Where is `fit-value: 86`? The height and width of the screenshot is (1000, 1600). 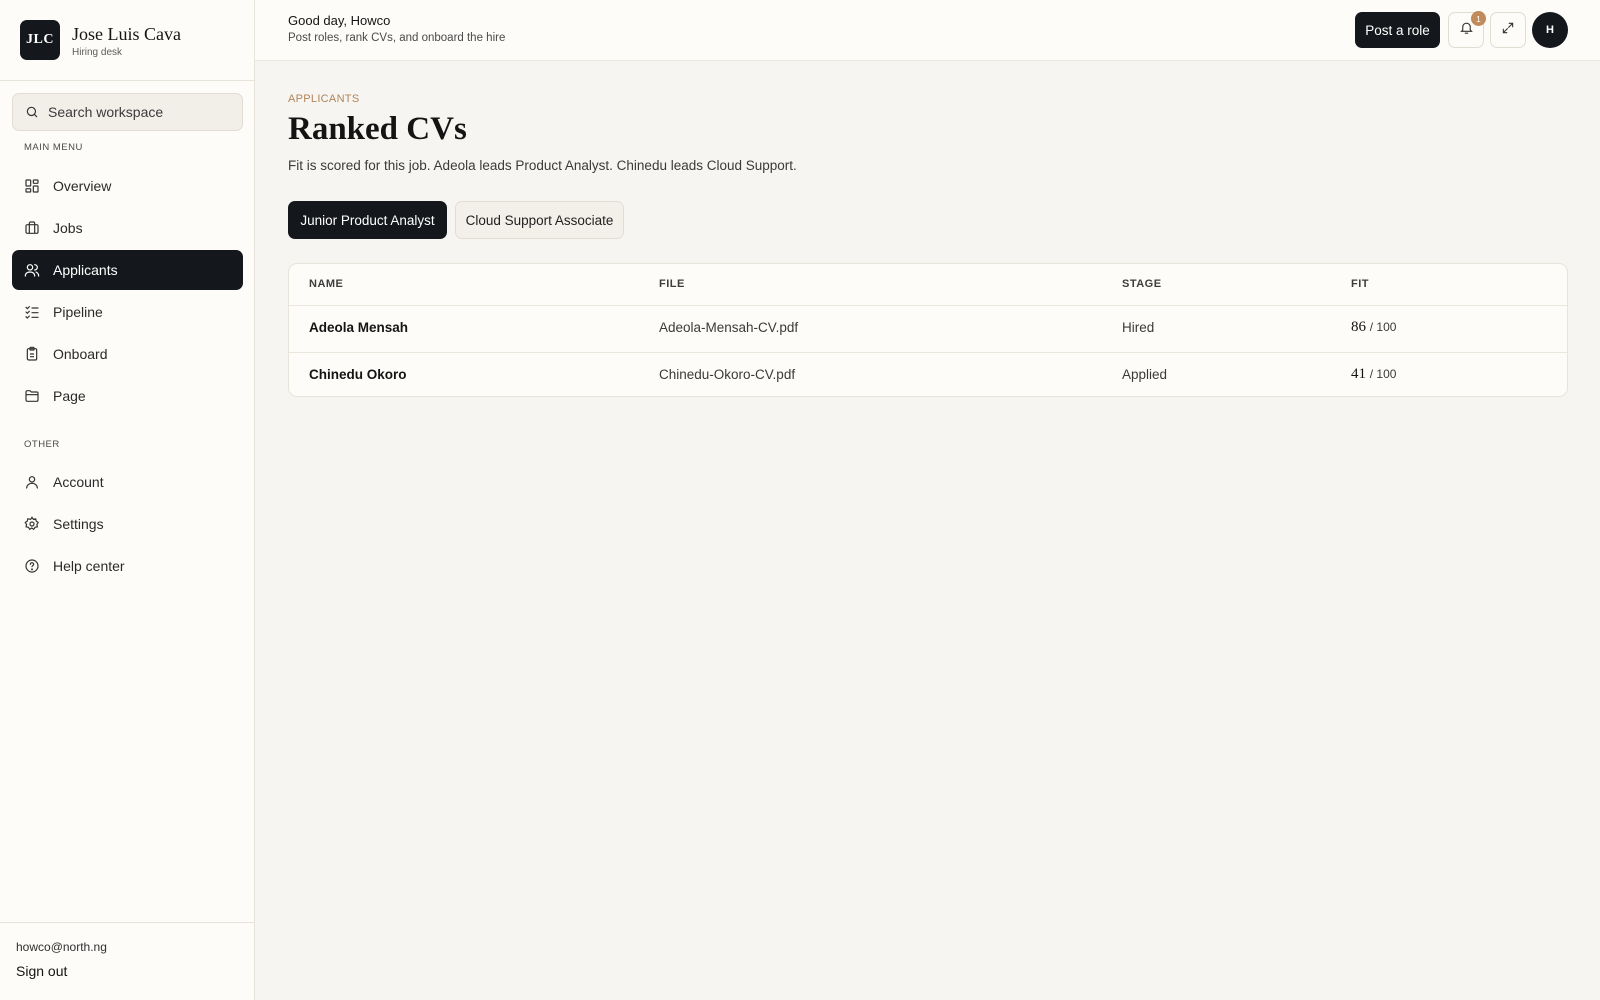
fit-value: 86 is located at coordinates (1358, 327).